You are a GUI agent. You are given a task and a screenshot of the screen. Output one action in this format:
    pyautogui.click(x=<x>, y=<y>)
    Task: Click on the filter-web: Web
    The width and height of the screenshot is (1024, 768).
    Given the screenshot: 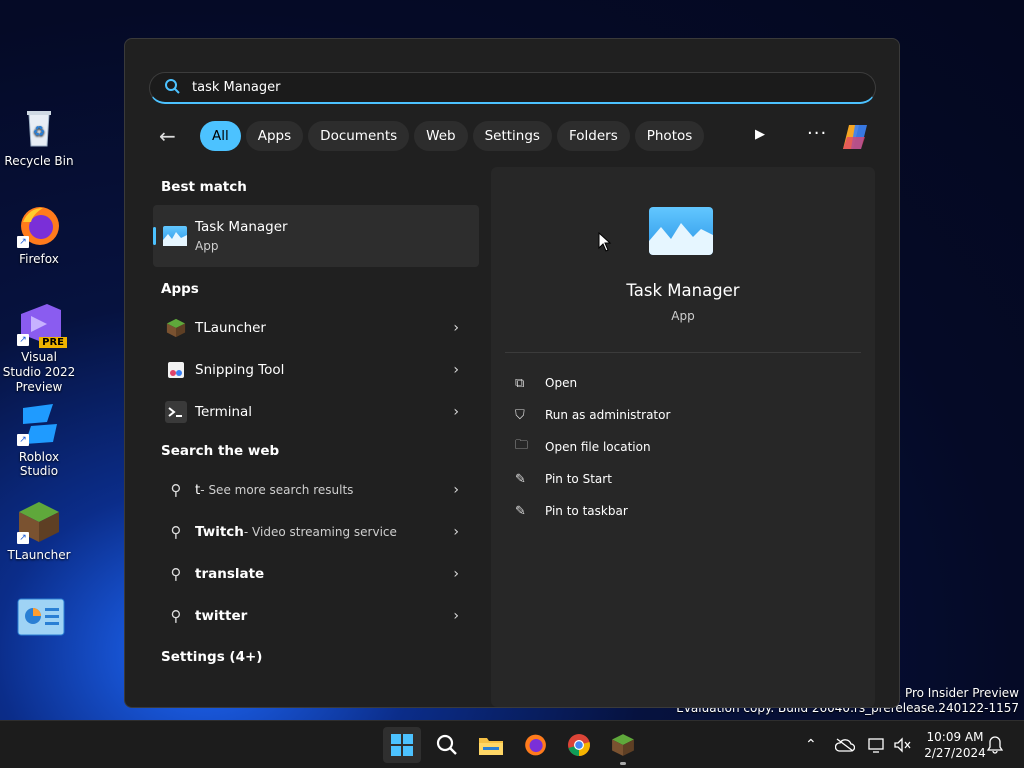 What is the action you would take?
    pyautogui.click(x=441, y=136)
    